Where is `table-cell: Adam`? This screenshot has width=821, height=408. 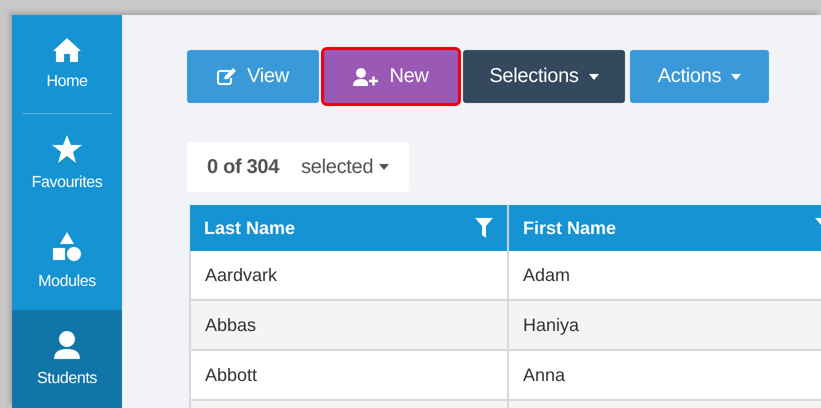
table-cell: Adam is located at coordinates (664, 275).